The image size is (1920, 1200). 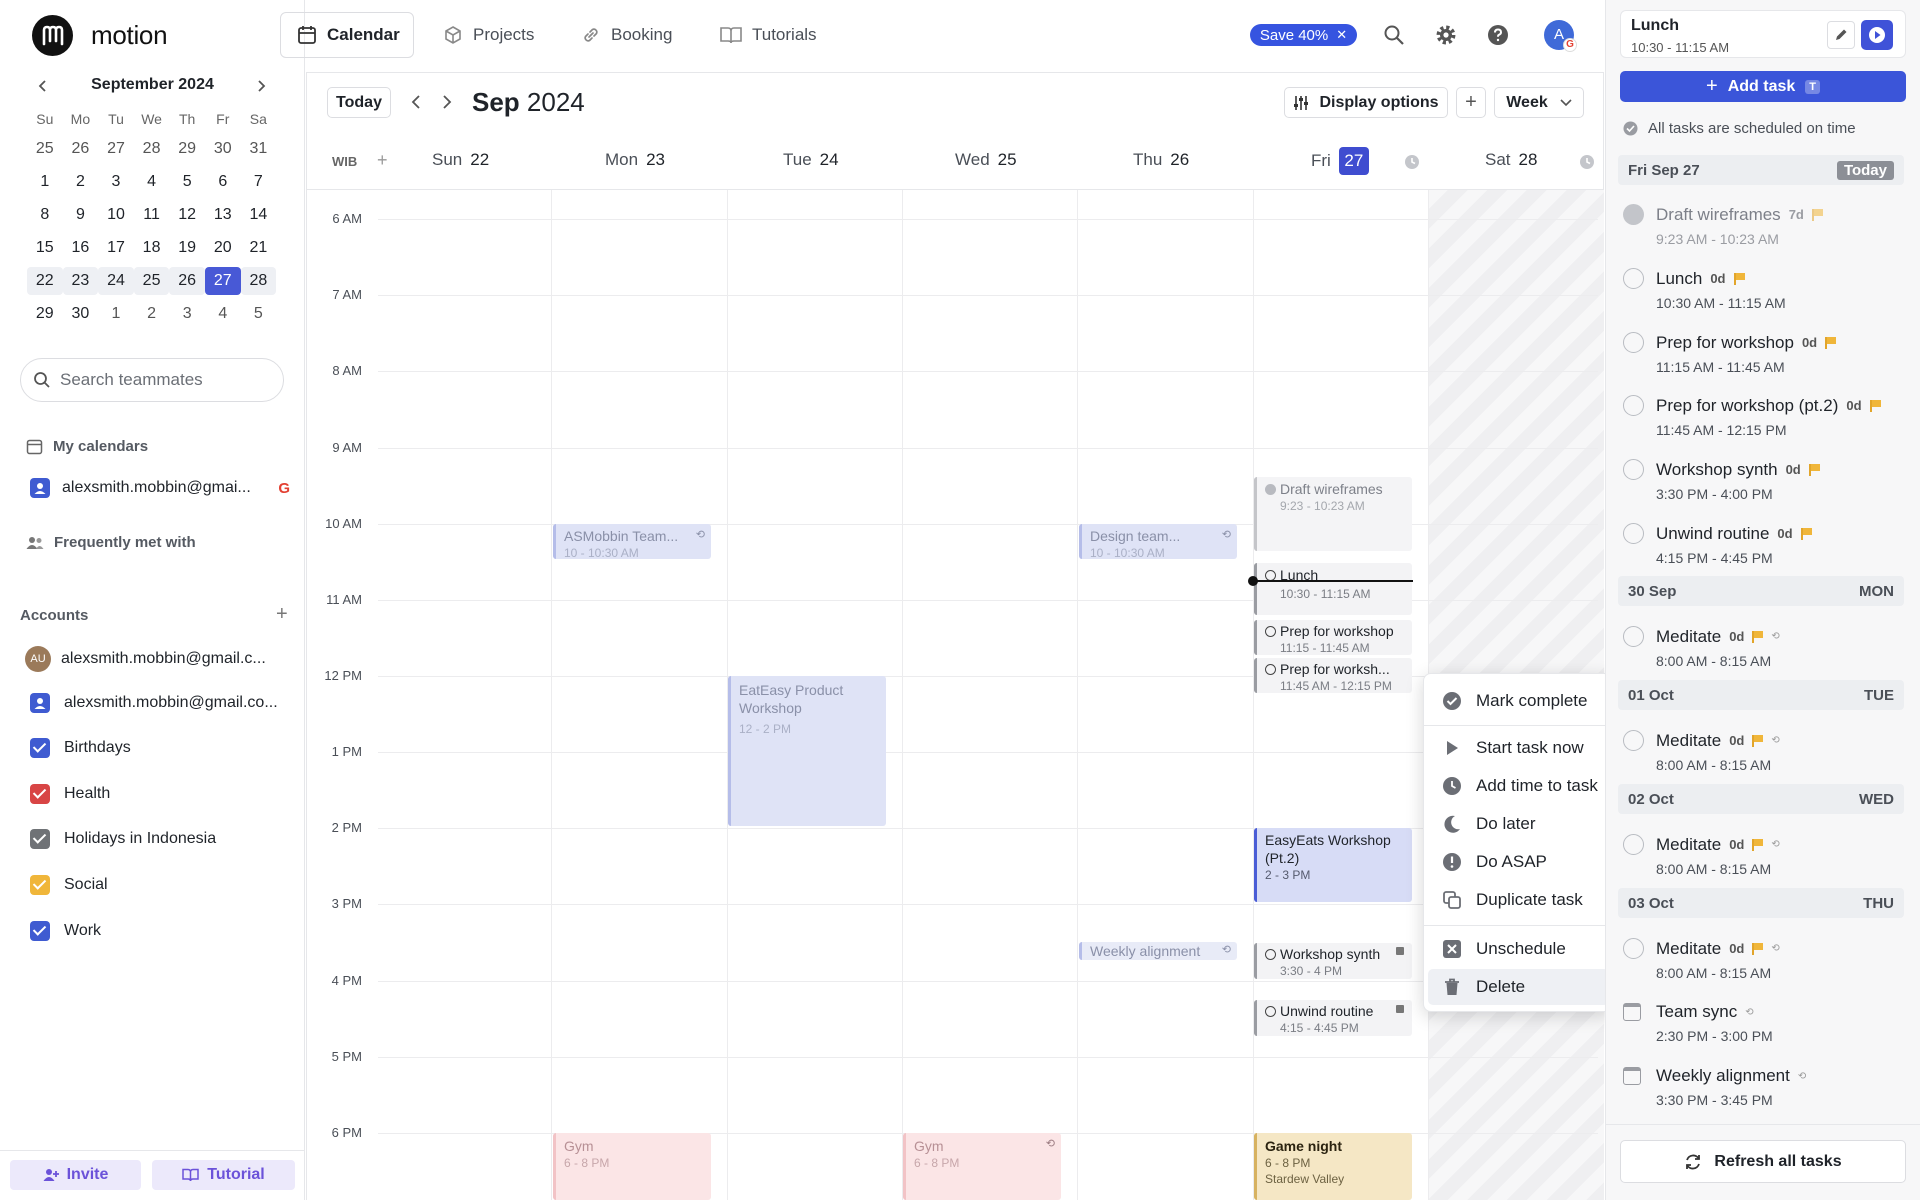 I want to click on mini-day: 19, so click(x=187, y=248).